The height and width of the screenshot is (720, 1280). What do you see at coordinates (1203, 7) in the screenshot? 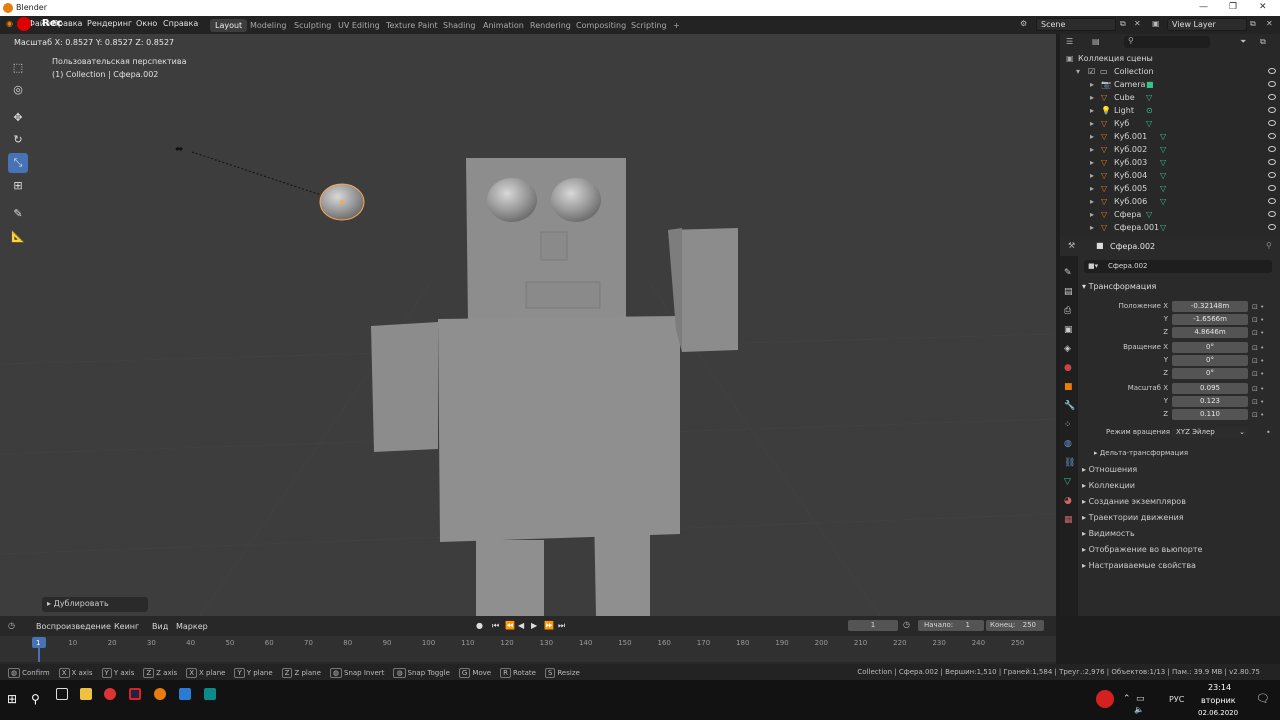
I see `minimize-icon: —` at bounding box center [1203, 7].